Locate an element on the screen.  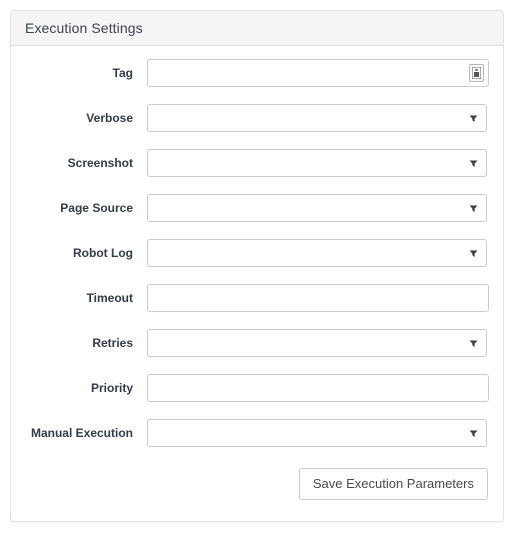
retries-select is located at coordinates (317, 343).